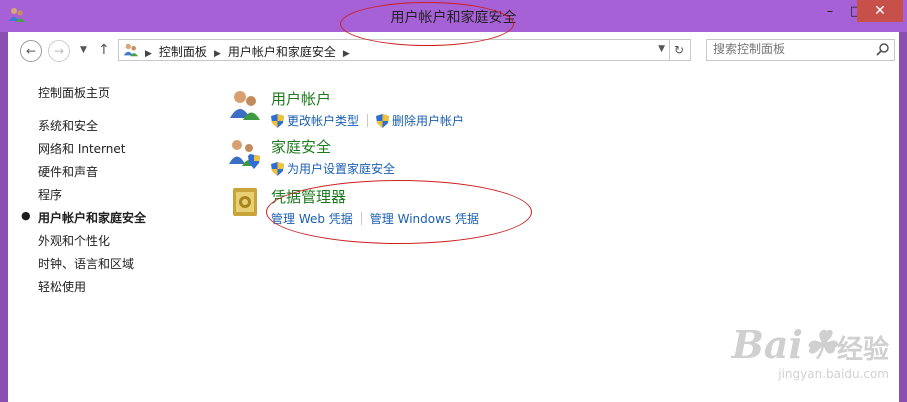 This screenshot has width=907, height=402. Describe the element at coordinates (323, 121) in the screenshot. I see `change-account-type-label: 更改帐户类型` at that location.